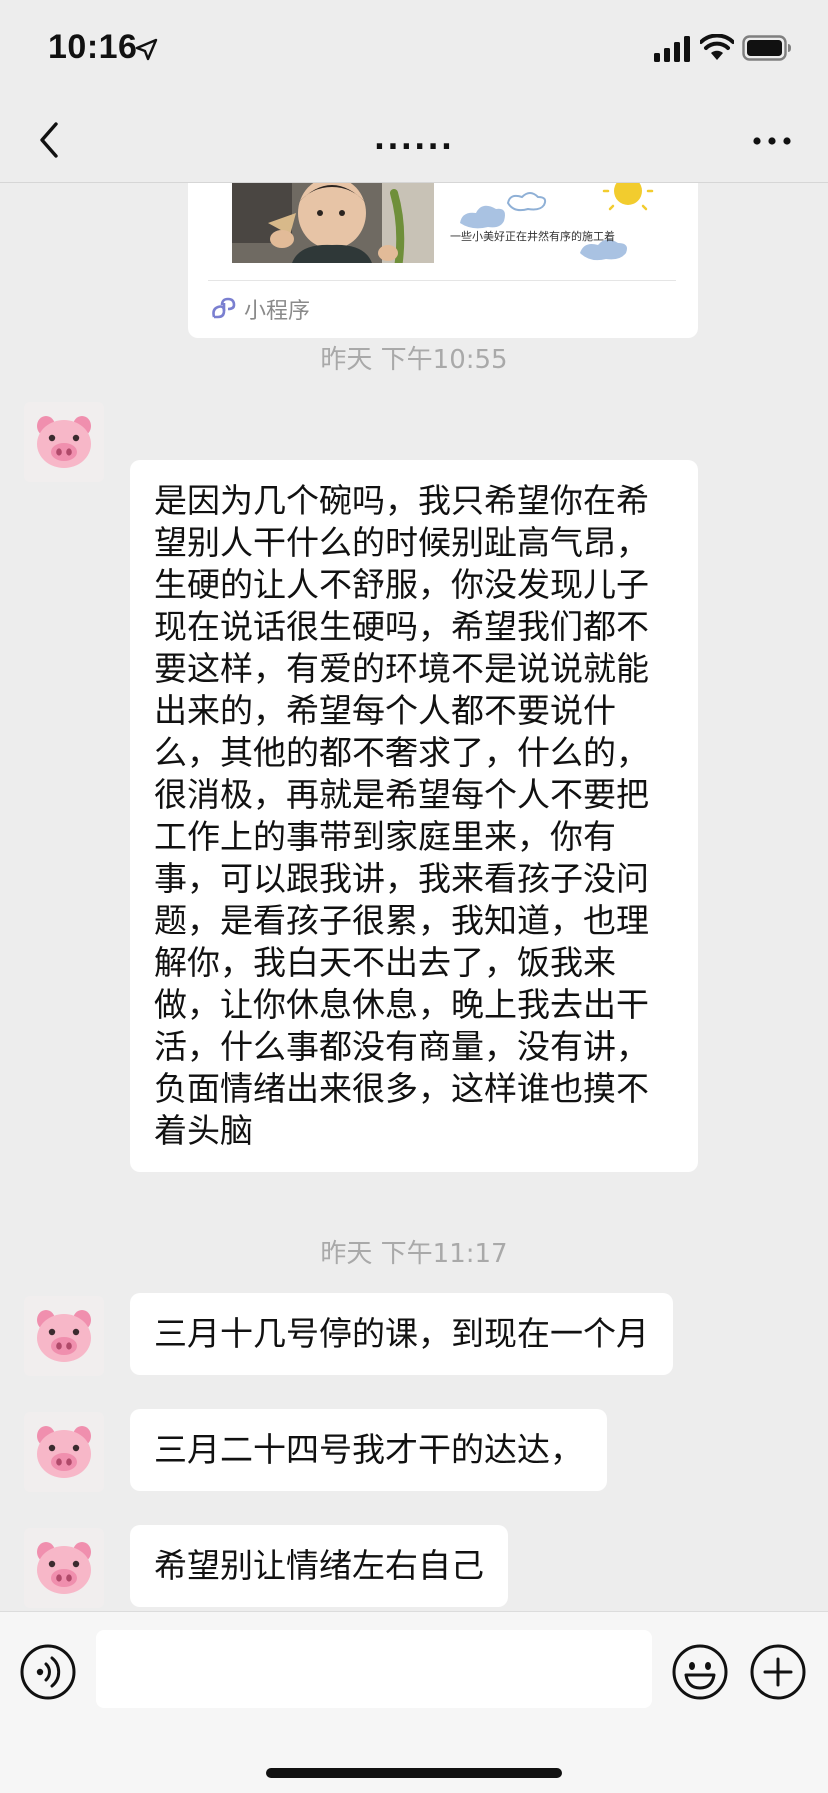  I want to click on input-bar, so click(414, 1702).